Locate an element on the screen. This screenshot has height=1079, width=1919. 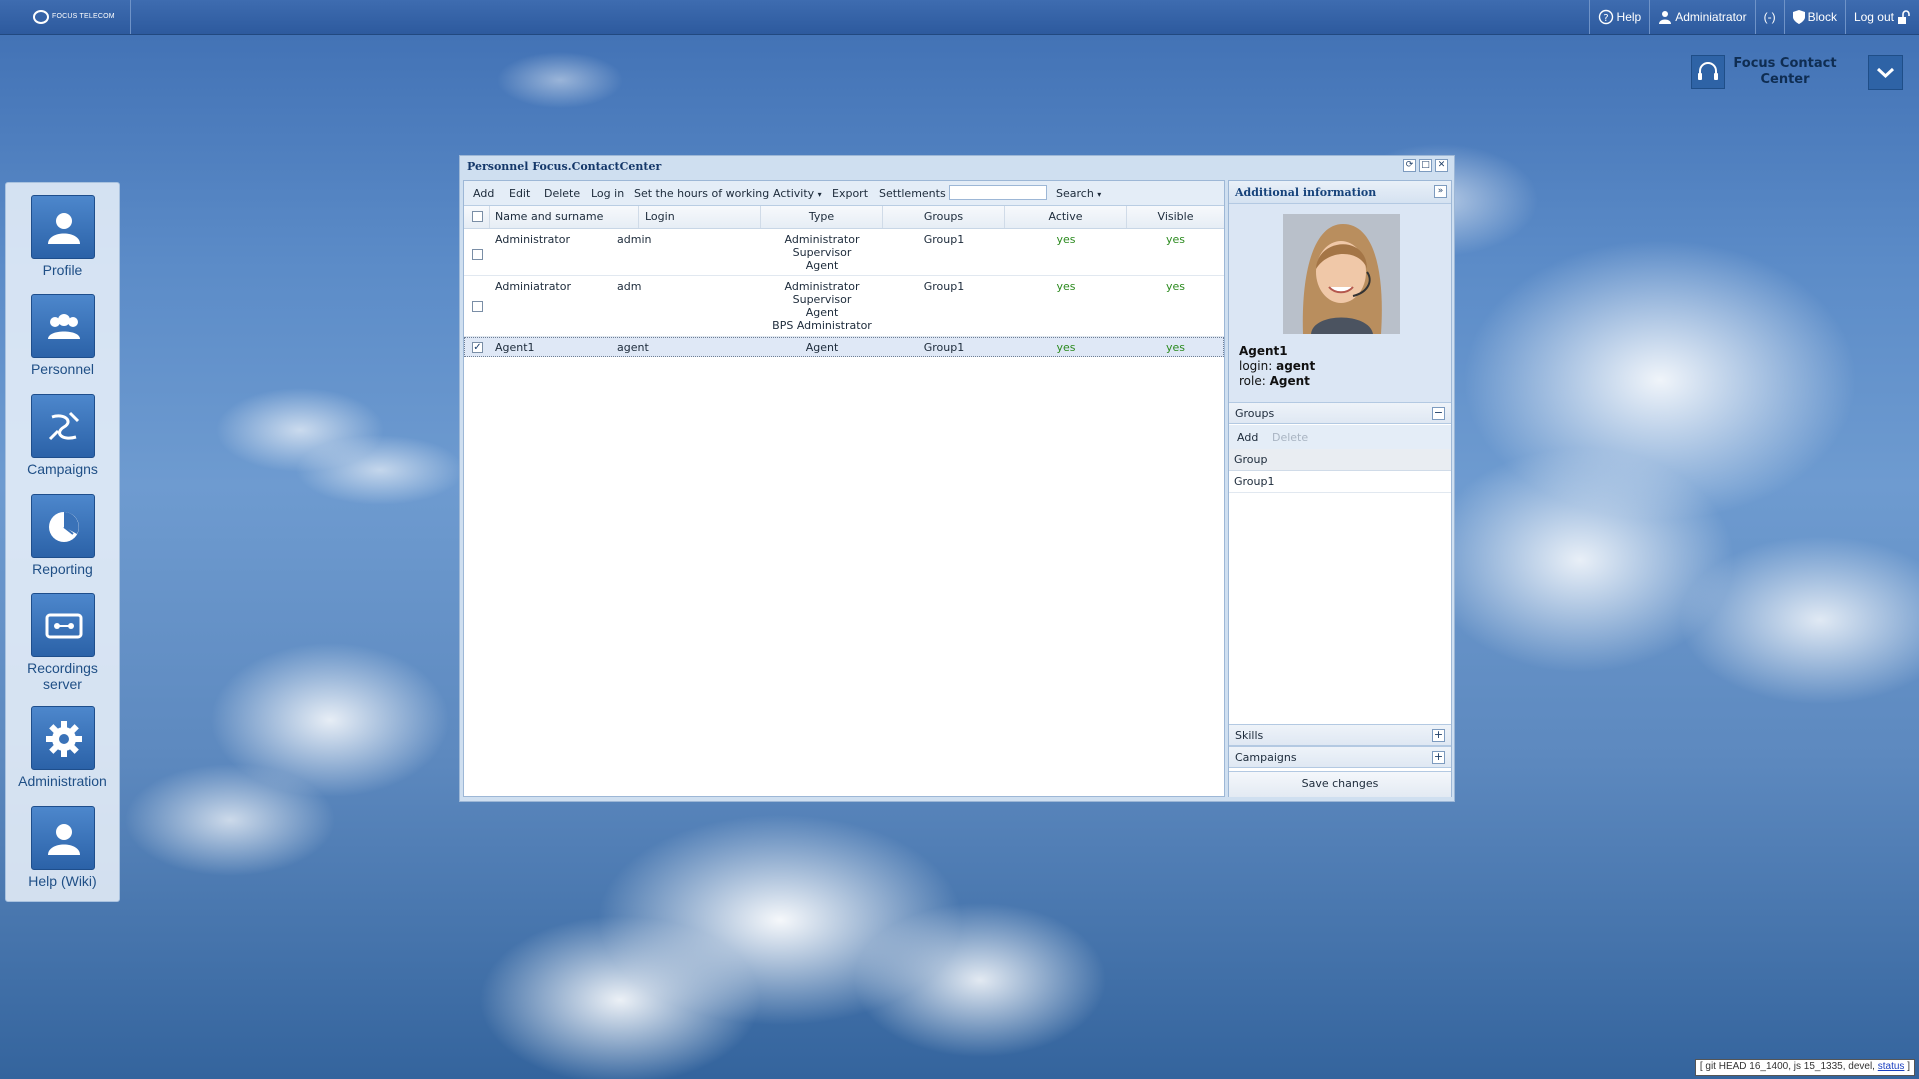
agent-role-line: role: Agent is located at coordinates (1274, 381).